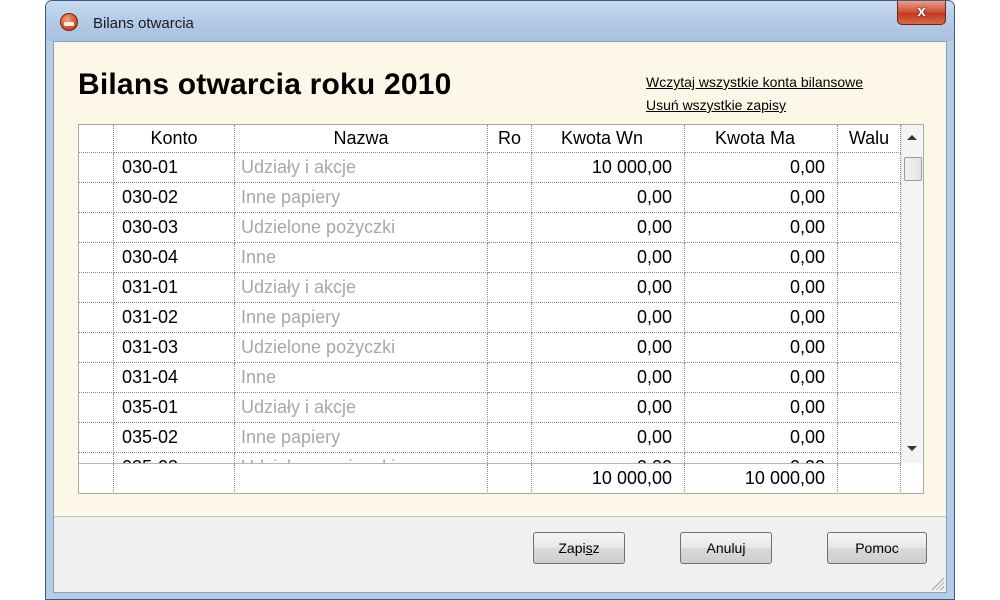  I want to click on scroll-down-arrow-icon, so click(912, 448).